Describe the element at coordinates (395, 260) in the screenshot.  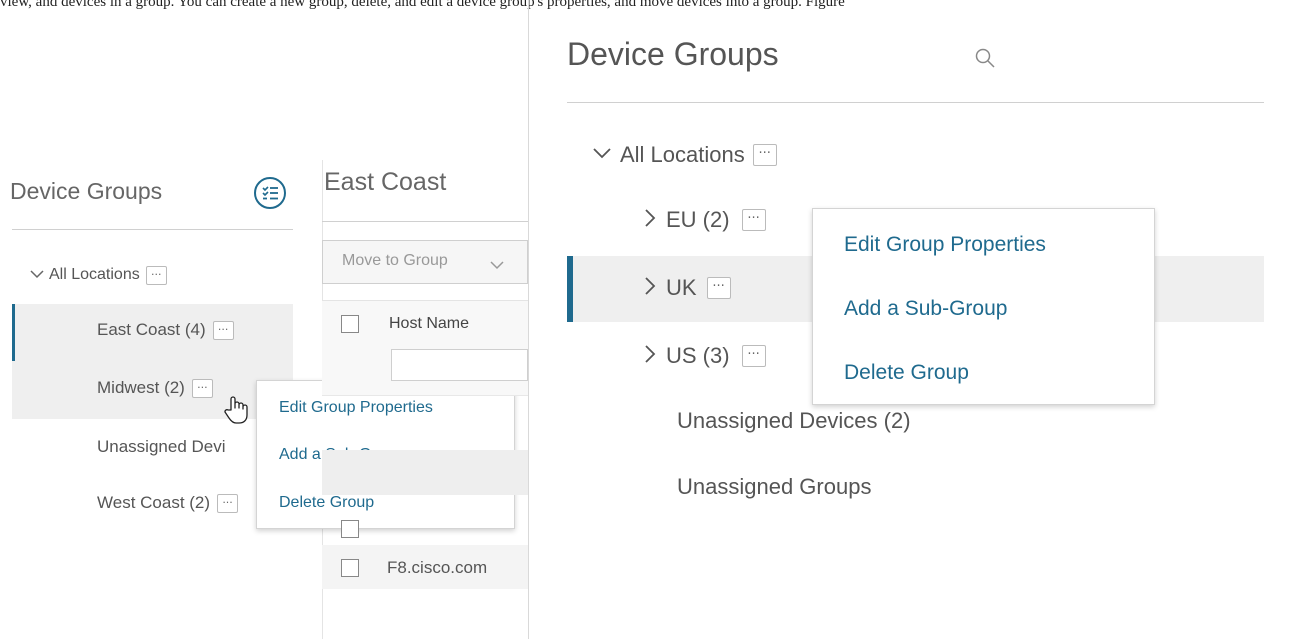
I see `move-to-group-label: Move to Group` at that location.